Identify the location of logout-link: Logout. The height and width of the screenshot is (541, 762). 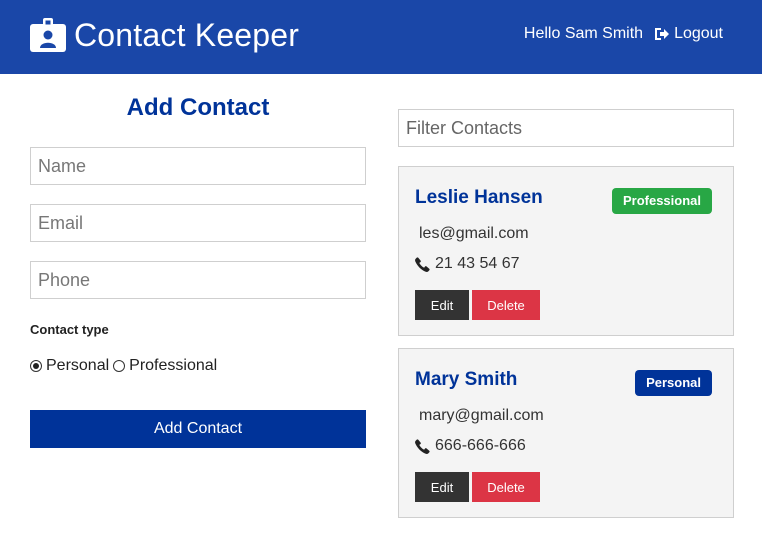
(688, 34).